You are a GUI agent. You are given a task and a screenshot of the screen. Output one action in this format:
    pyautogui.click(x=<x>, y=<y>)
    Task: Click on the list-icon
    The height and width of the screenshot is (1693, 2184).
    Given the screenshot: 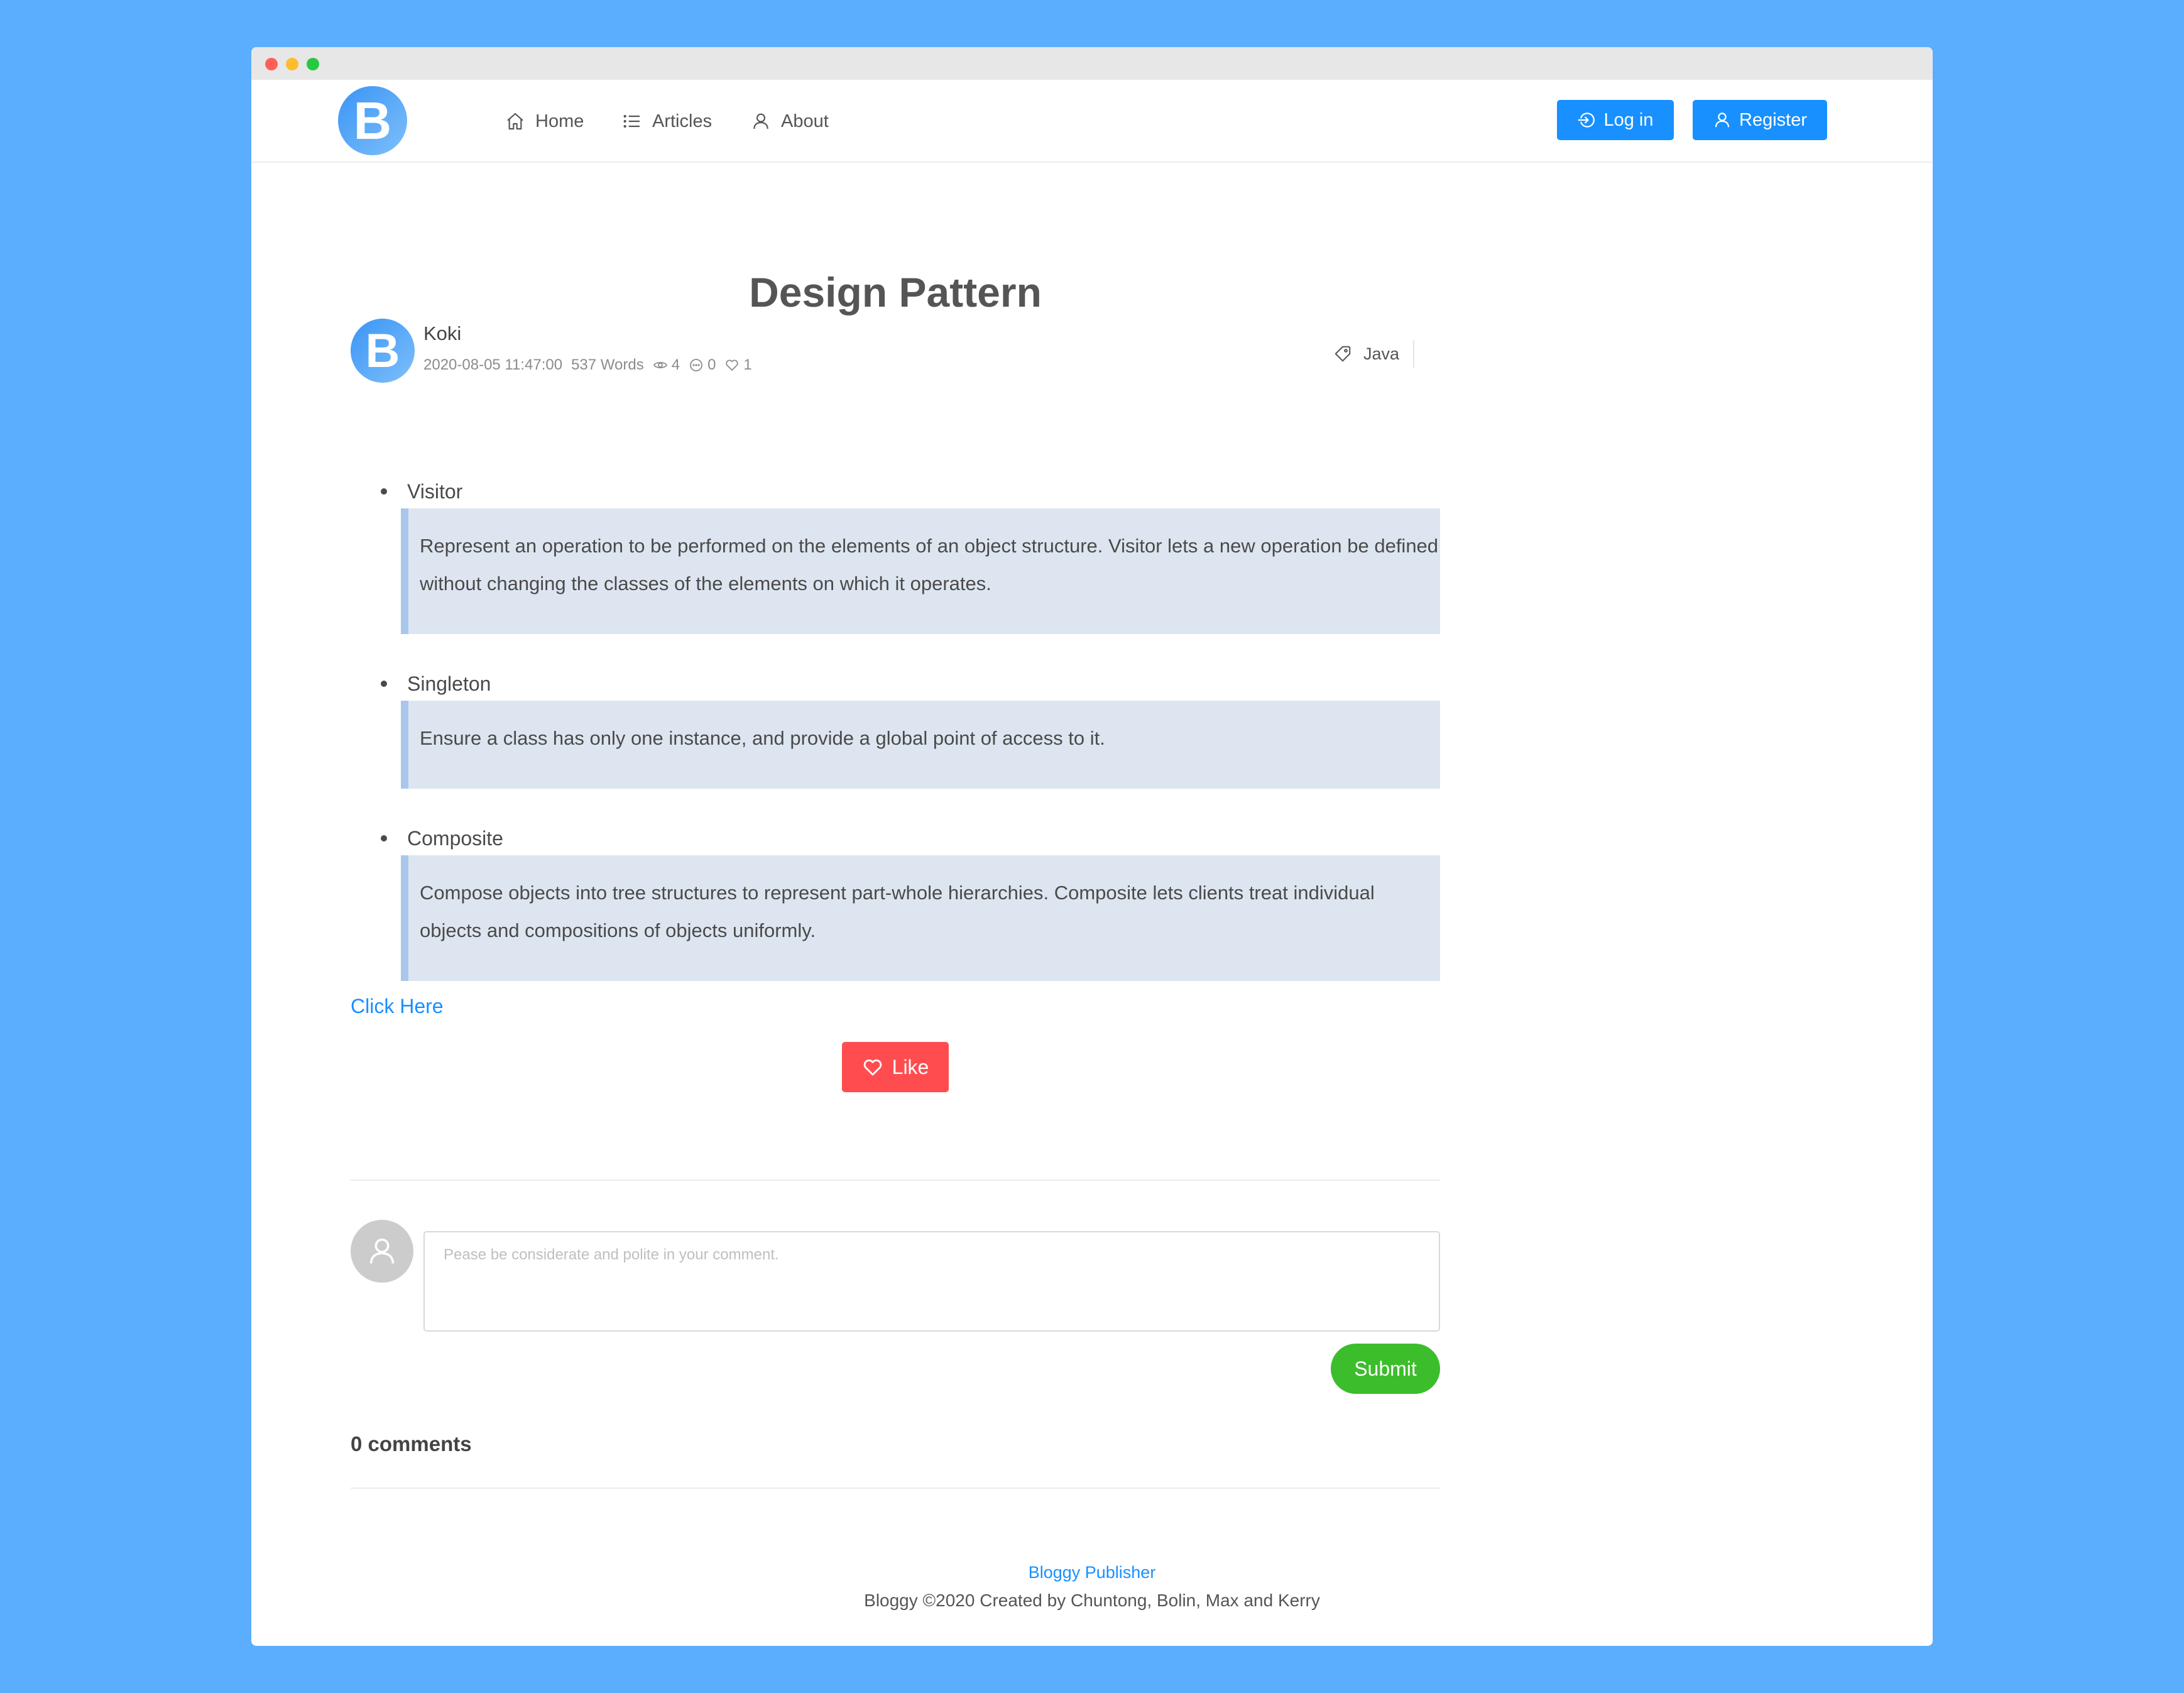 What is the action you would take?
    pyautogui.click(x=631, y=121)
    